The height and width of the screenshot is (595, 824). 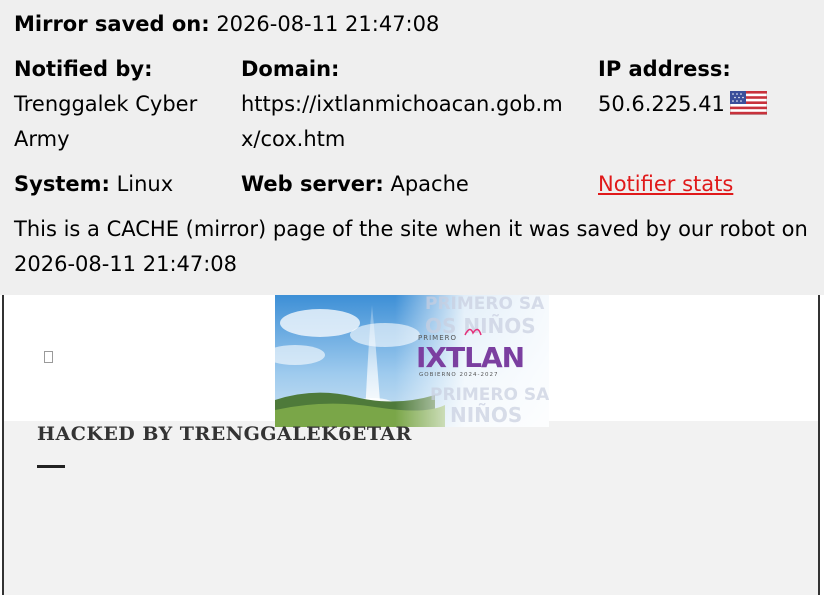 I want to click on ip-address-label: IP address:, so click(x=664, y=69).